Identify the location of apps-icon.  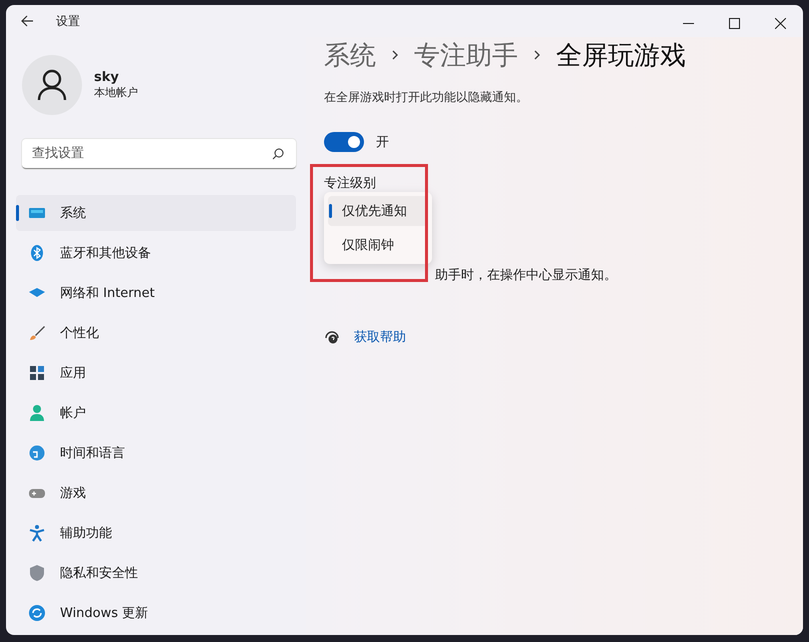
(37, 373).